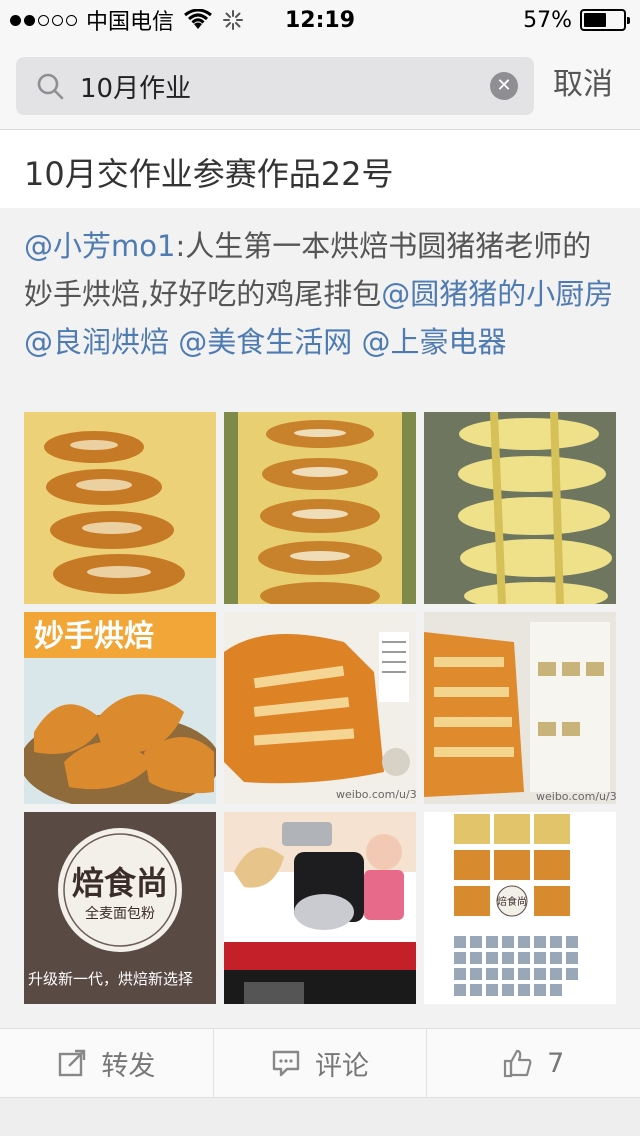  I want to click on mention-link-3: @美食生活网, so click(265, 342).